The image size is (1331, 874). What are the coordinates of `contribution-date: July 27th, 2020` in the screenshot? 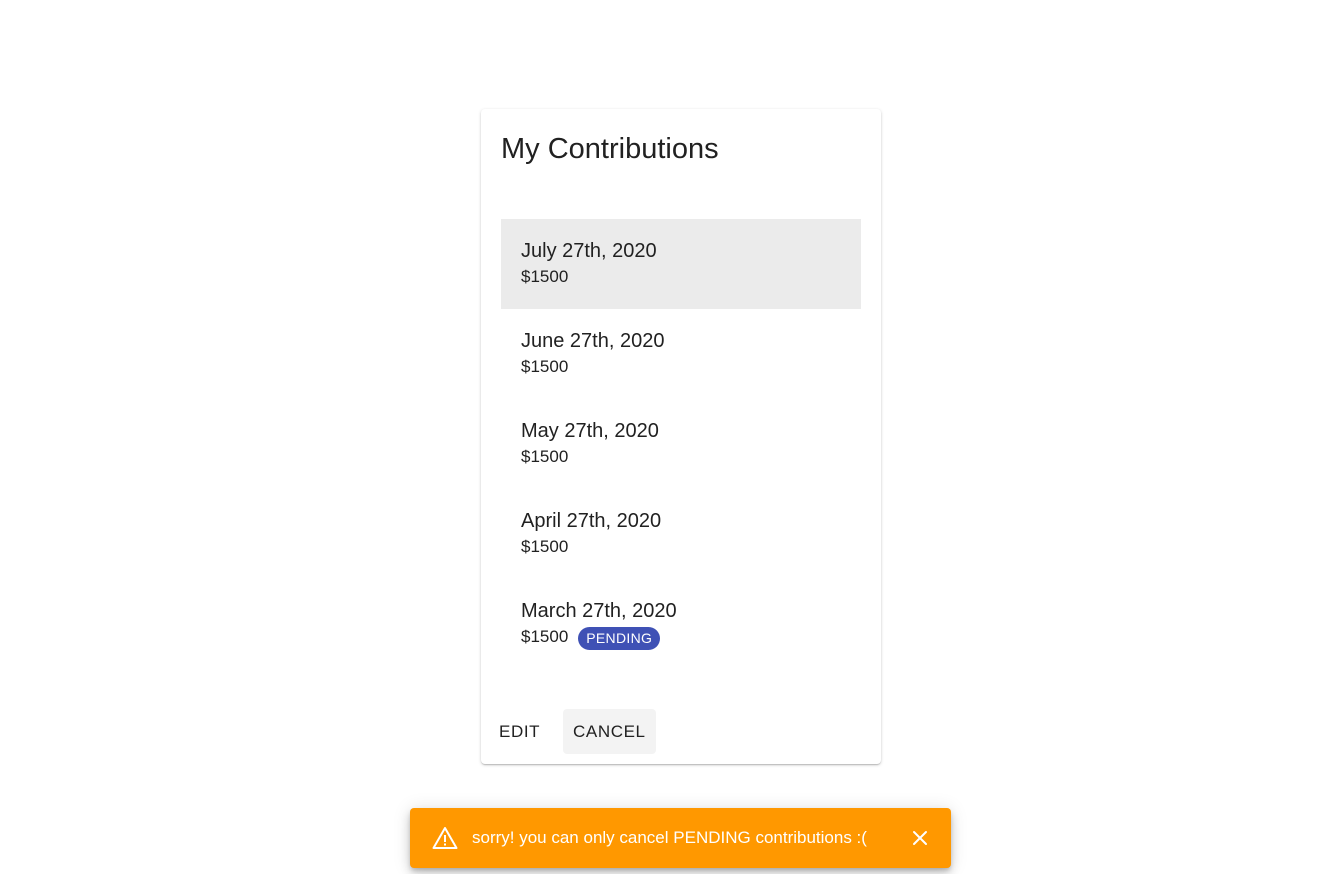 It's located at (589, 251).